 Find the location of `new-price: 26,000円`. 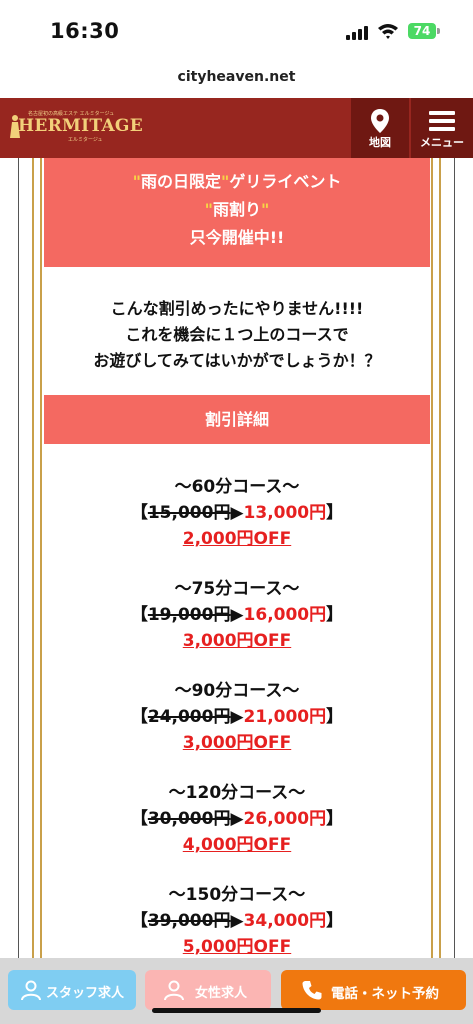

new-price: 26,000円 is located at coordinates (285, 819).